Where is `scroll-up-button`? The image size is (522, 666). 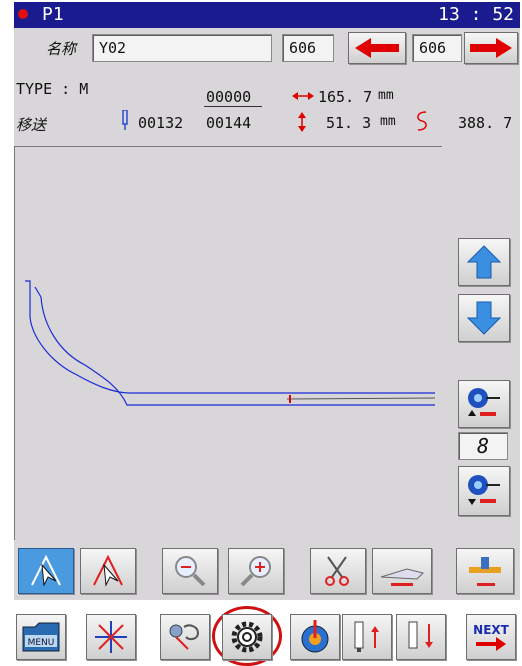
scroll-up-button is located at coordinates (484, 262).